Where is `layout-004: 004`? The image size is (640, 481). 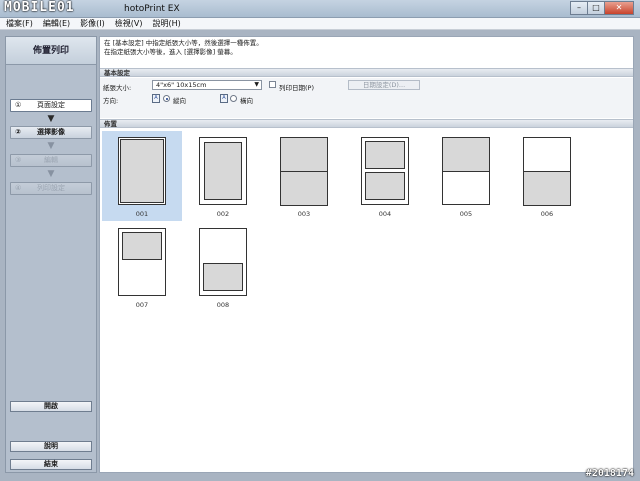
layout-004: 004 is located at coordinates (385, 176).